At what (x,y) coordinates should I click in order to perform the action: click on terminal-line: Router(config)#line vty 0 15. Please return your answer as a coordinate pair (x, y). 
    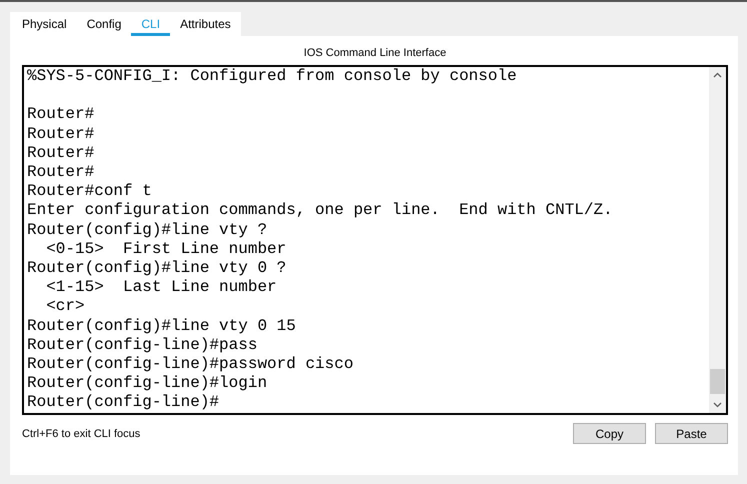
    Looking at the image, I should click on (162, 326).